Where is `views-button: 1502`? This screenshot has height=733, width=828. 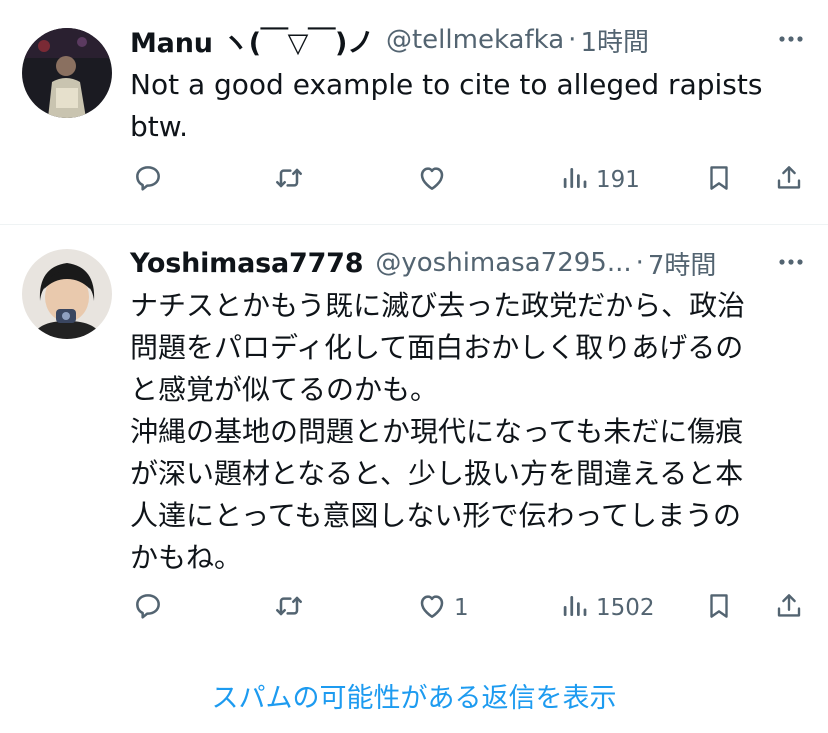
views-button: 1502 is located at coordinates (607, 608).